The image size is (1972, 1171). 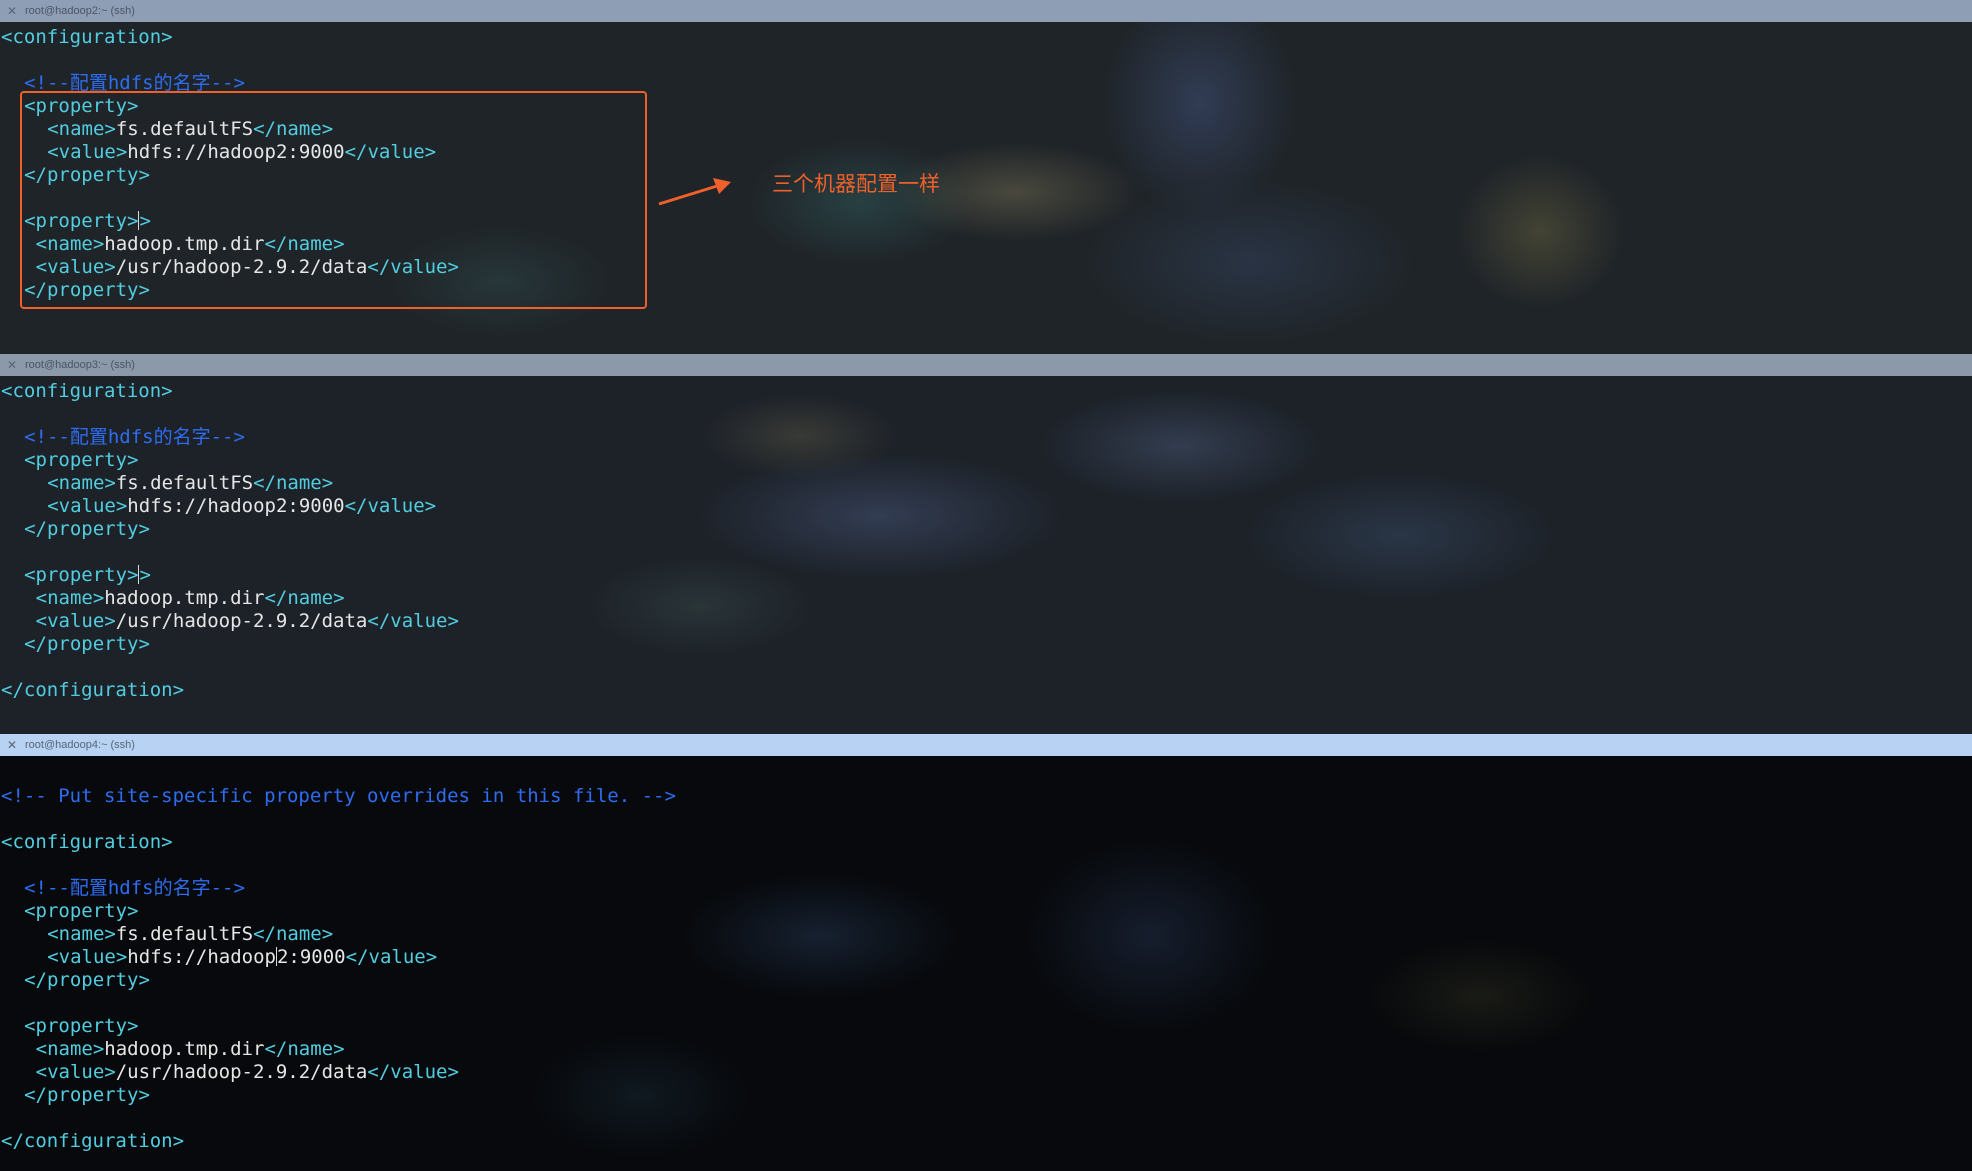 What do you see at coordinates (236, 506) in the screenshot?
I see `xml-value: hdfs://hadoop2:9000` at bounding box center [236, 506].